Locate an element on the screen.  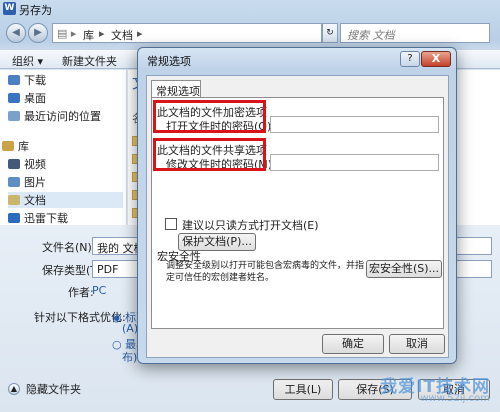
watermark-url: www.52ij.com is located at coordinates (455, 398).